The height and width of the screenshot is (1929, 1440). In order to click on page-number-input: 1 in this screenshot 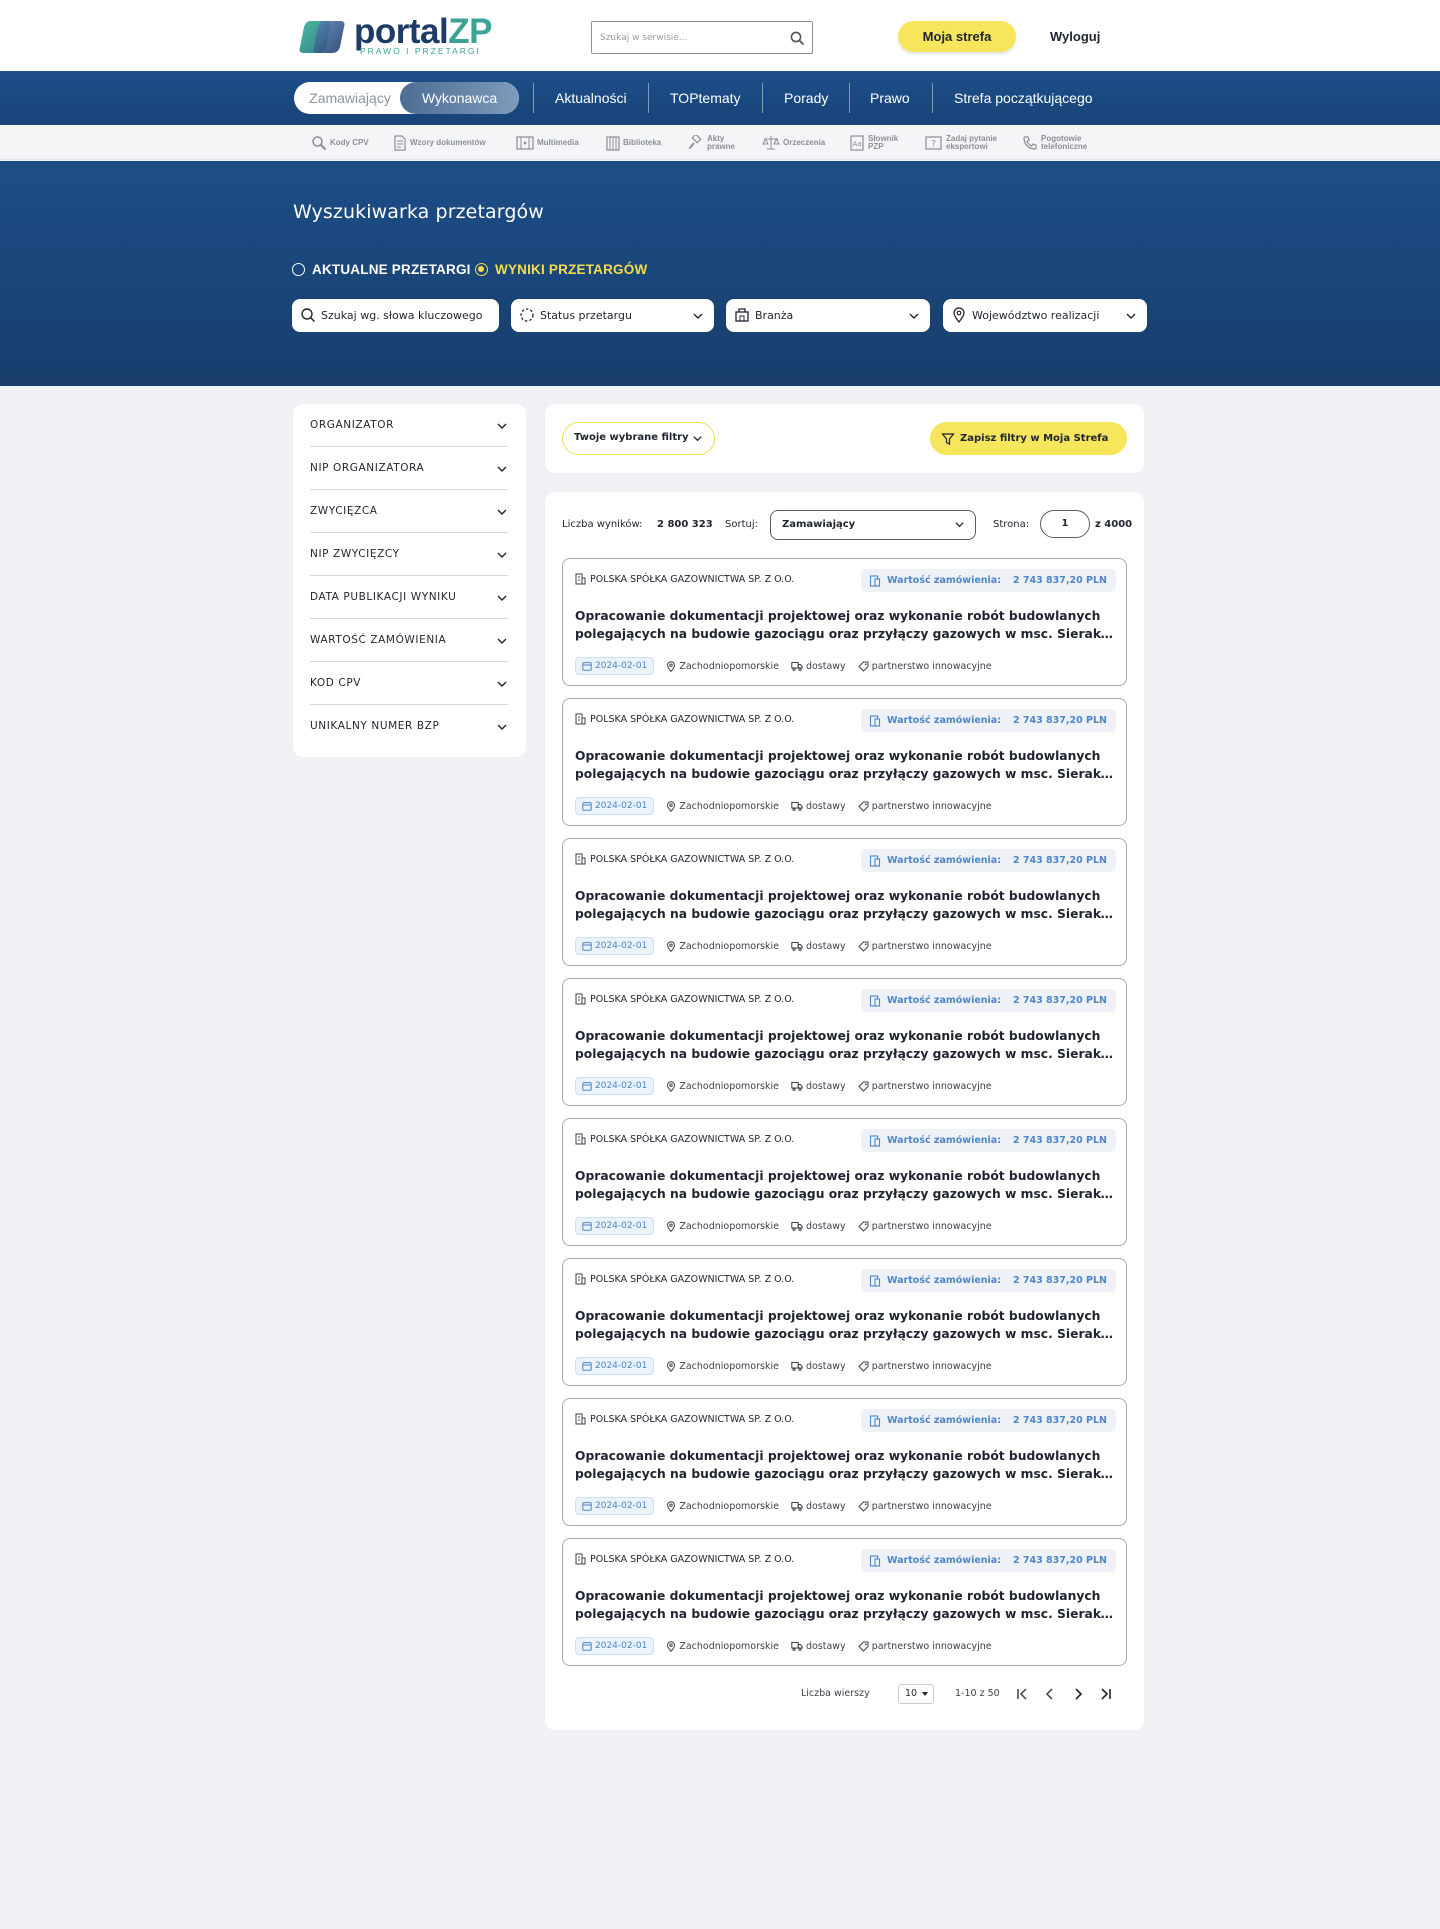, I will do `click(1065, 524)`.